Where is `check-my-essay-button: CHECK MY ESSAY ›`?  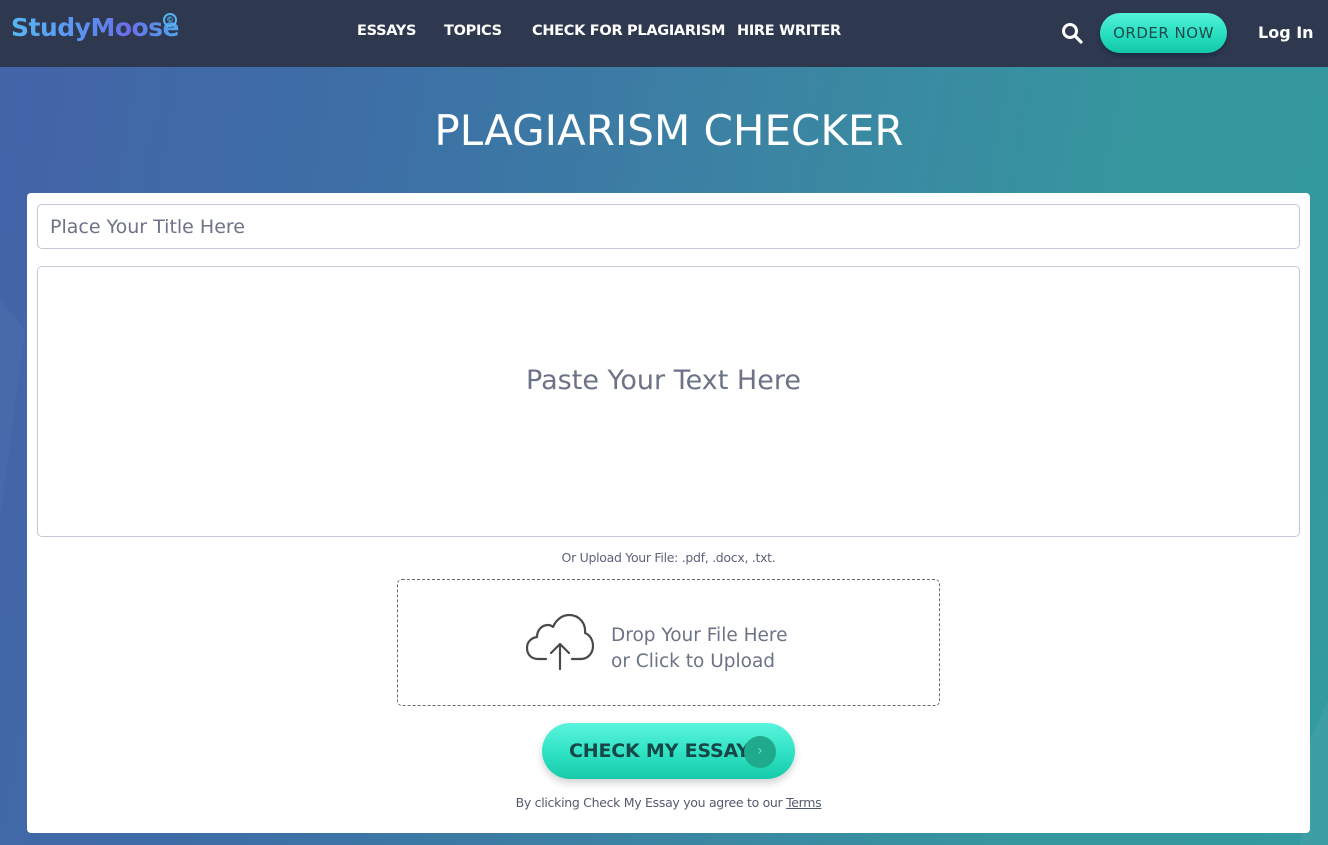 check-my-essay-button: CHECK MY ESSAY › is located at coordinates (668, 751).